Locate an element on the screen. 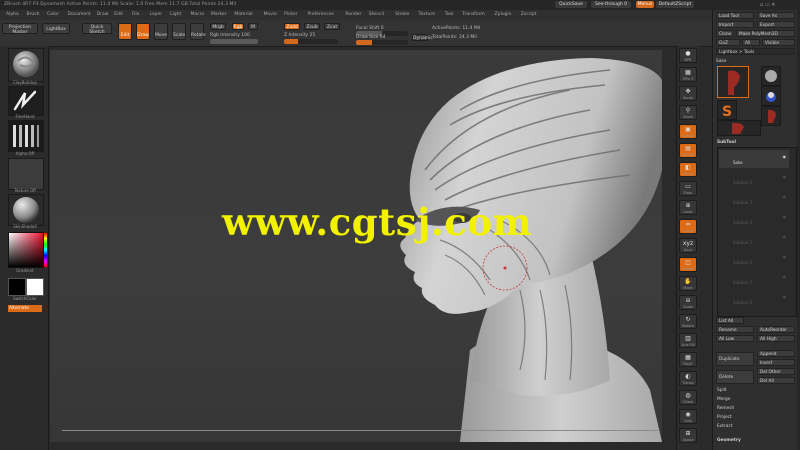 The width and height of the screenshot is (800, 450). zcut-button: Zcut is located at coordinates (332, 26).